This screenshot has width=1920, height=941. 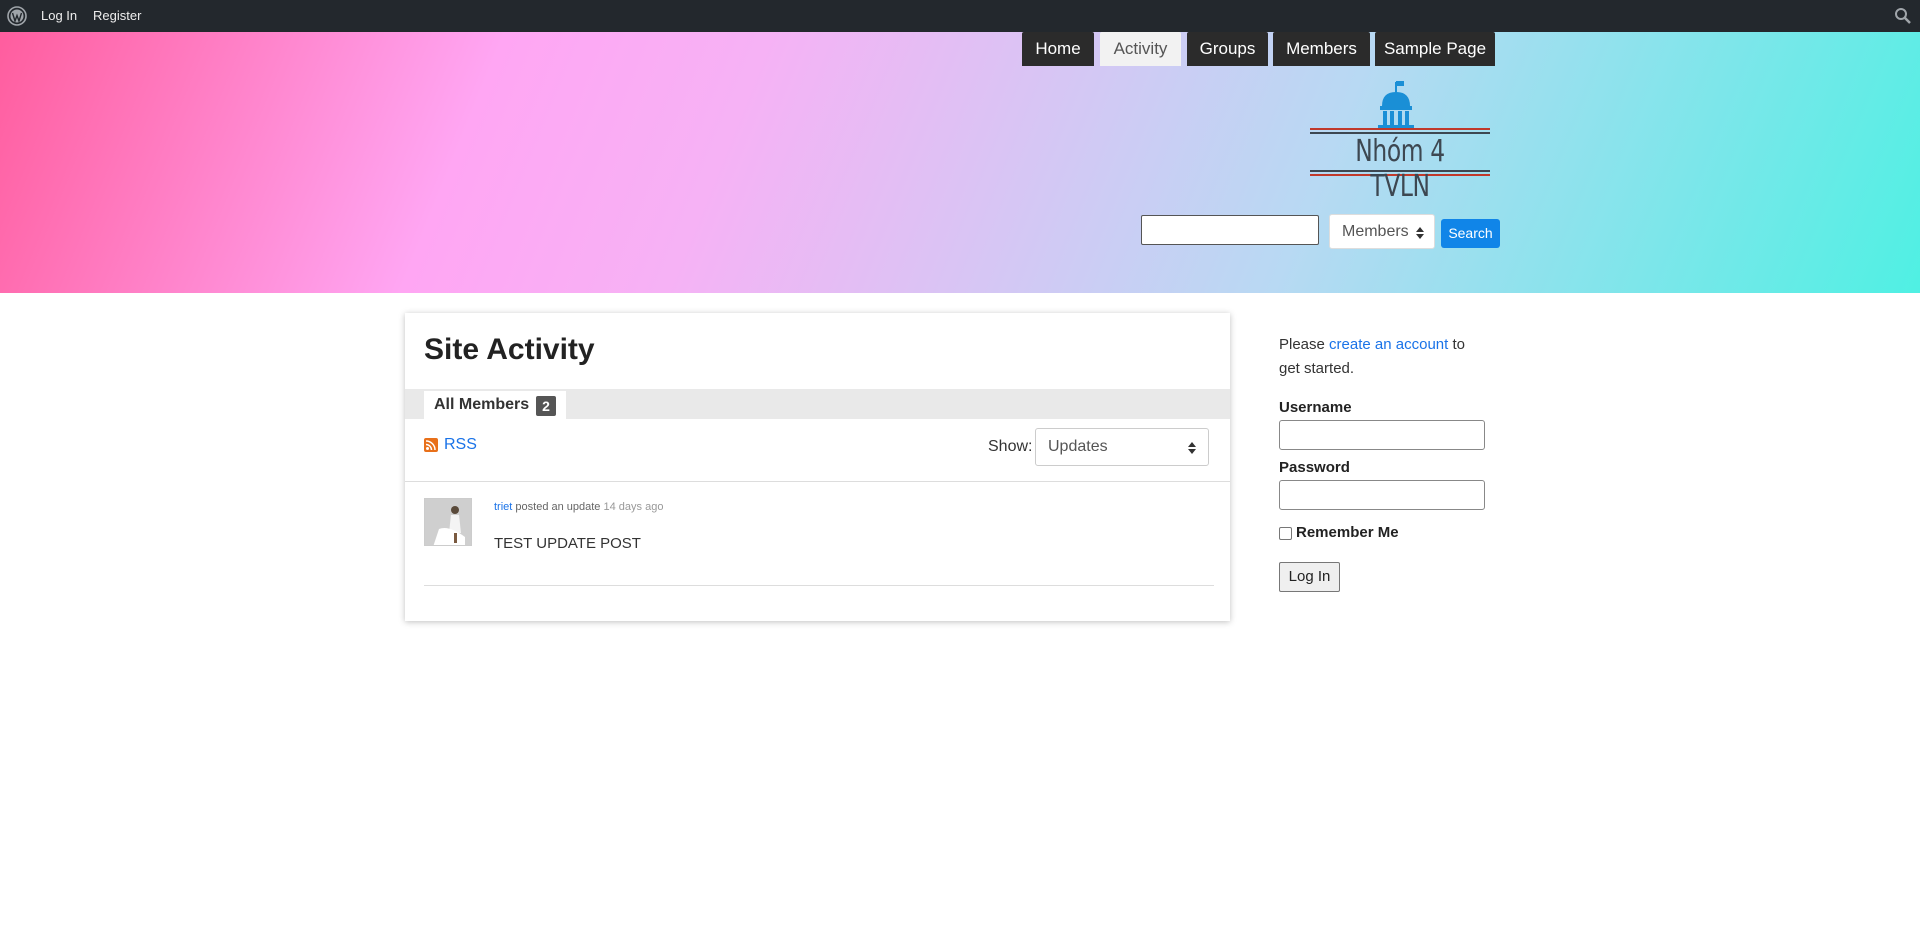 What do you see at coordinates (509, 349) in the screenshot?
I see `page-title: Site Activity` at bounding box center [509, 349].